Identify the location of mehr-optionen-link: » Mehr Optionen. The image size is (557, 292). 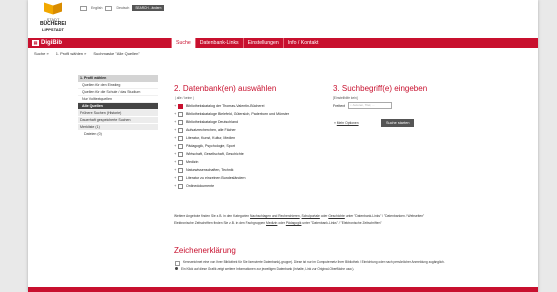
(346, 123).